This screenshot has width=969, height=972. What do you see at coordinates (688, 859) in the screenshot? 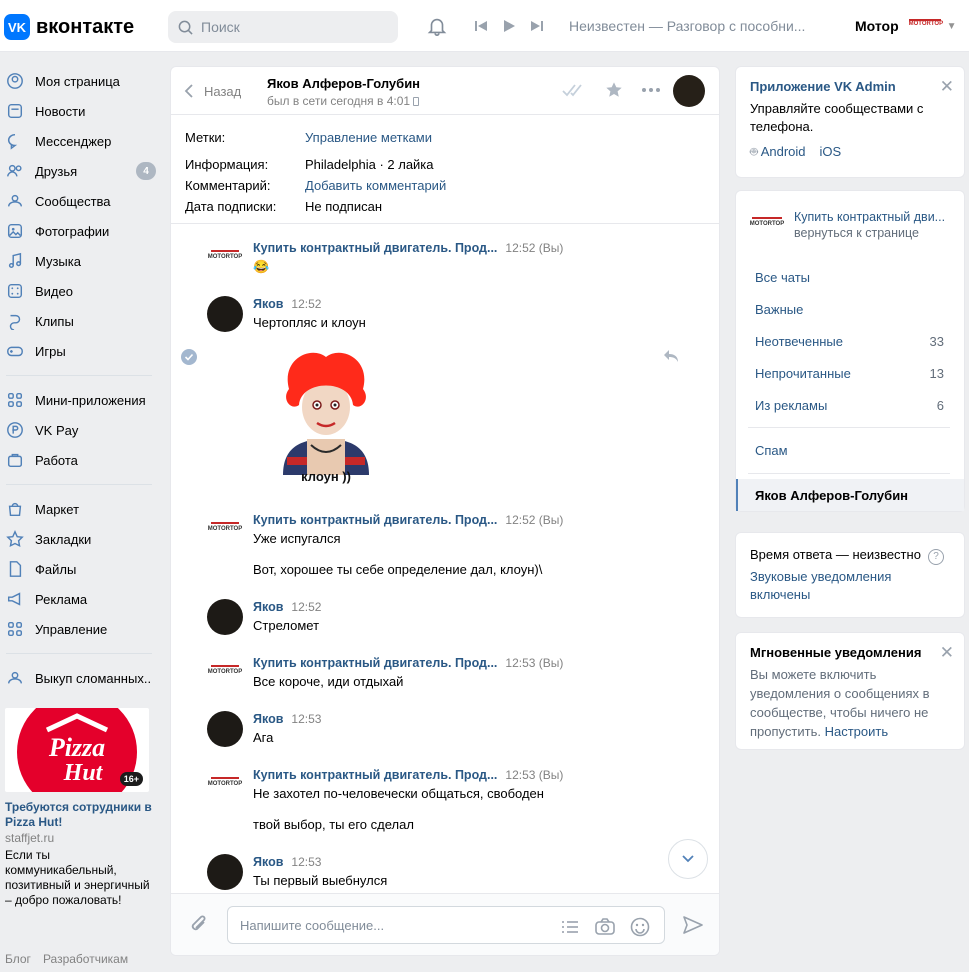
I see `scroll-down-button` at bounding box center [688, 859].